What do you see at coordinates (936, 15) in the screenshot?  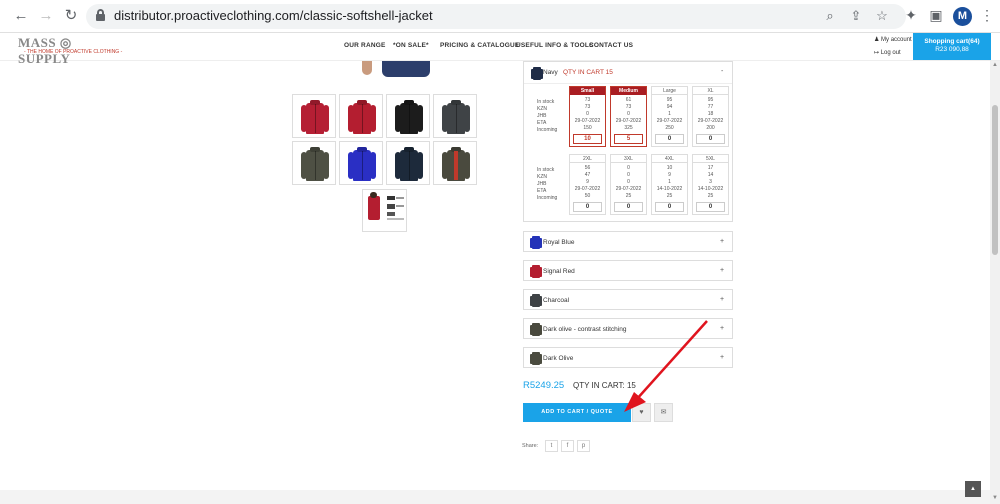 I see `side-panel-icon: ▣` at bounding box center [936, 15].